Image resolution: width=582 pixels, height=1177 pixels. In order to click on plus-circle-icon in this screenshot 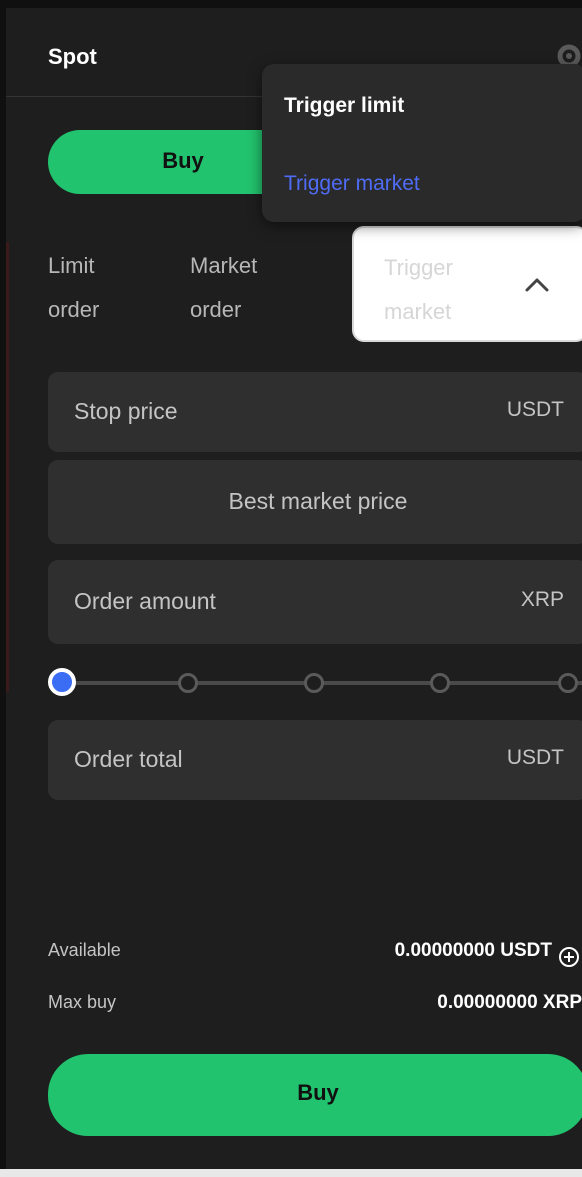, I will do `click(569, 957)`.